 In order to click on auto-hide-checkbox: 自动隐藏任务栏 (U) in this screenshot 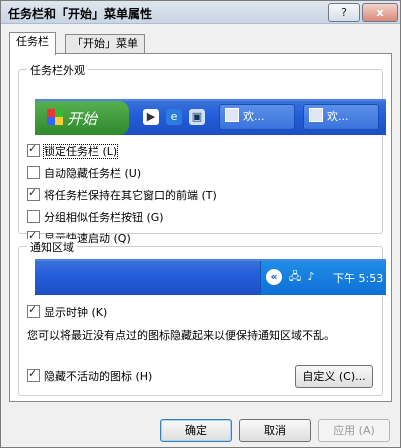, I will do `click(84, 173)`.